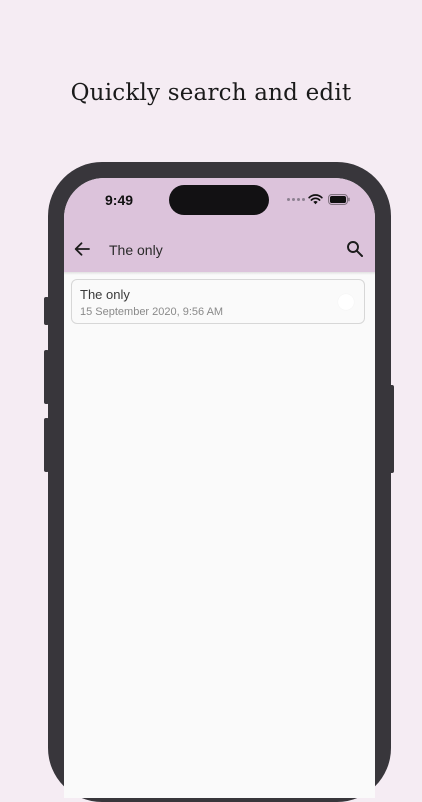 Image resolution: width=422 pixels, height=802 pixels. What do you see at coordinates (296, 199) in the screenshot?
I see `cellular-signal-icon` at bounding box center [296, 199].